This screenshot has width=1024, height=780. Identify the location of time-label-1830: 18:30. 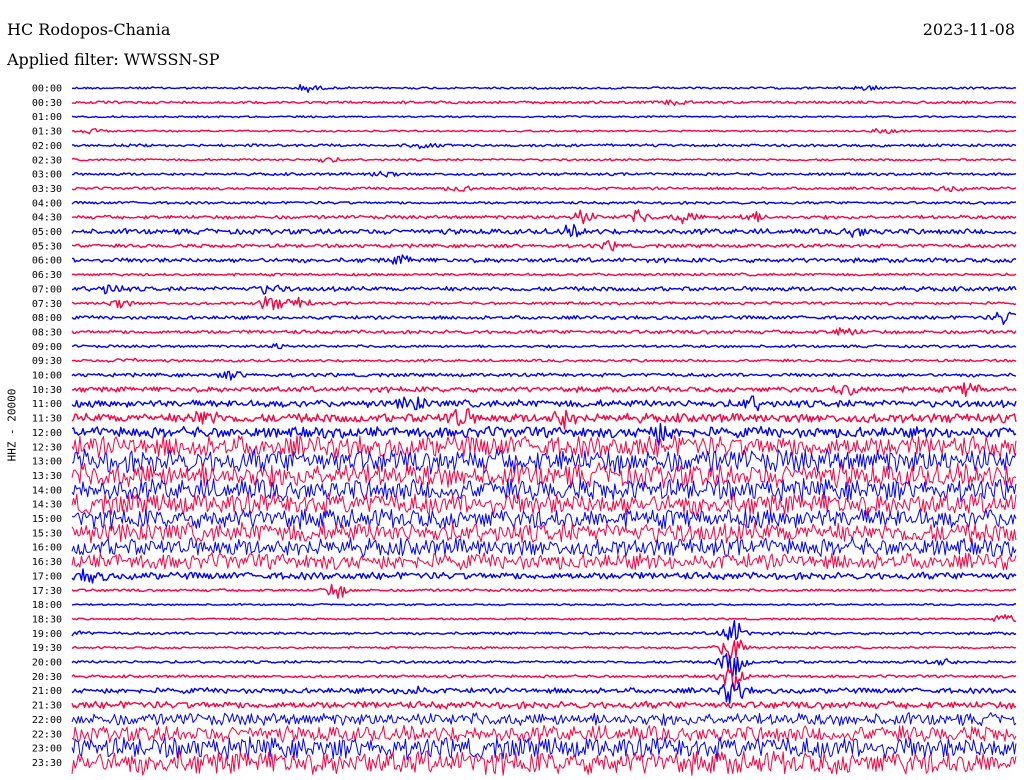
(47, 619).